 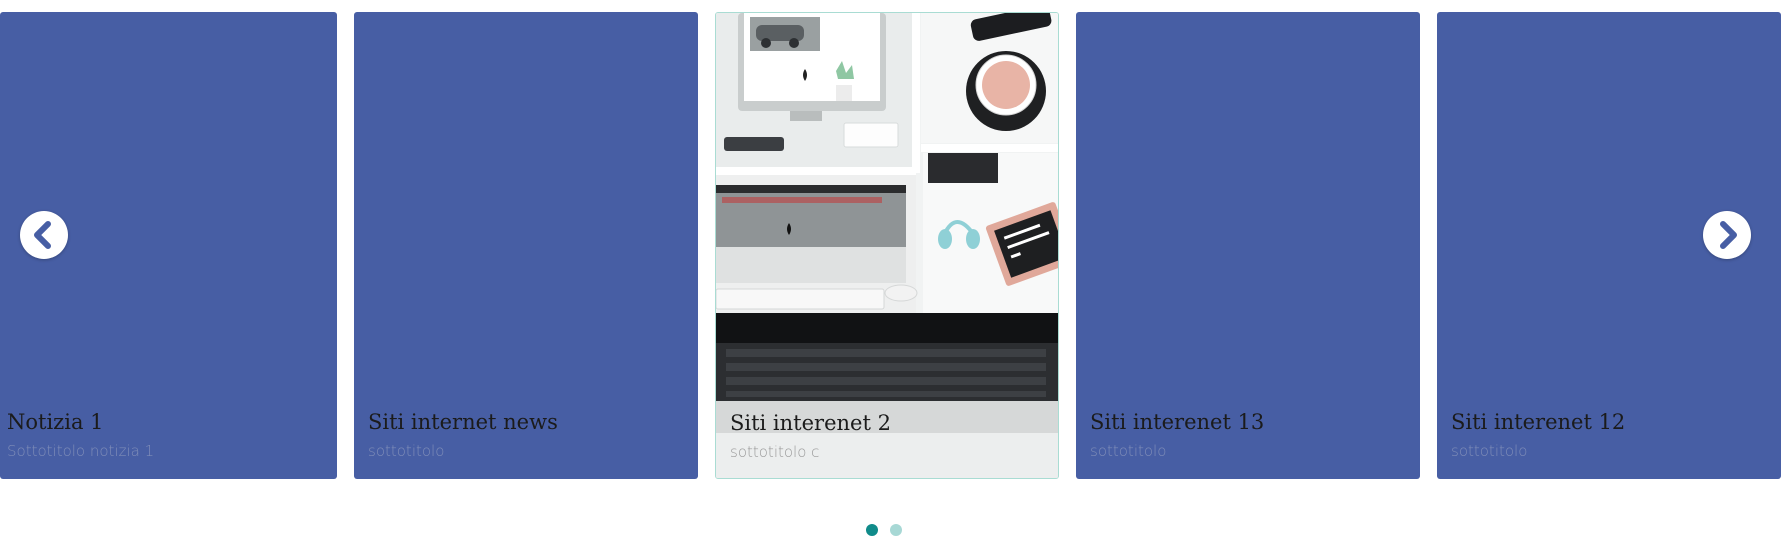 What do you see at coordinates (463, 422) in the screenshot?
I see `card-title: Siti internet news` at bounding box center [463, 422].